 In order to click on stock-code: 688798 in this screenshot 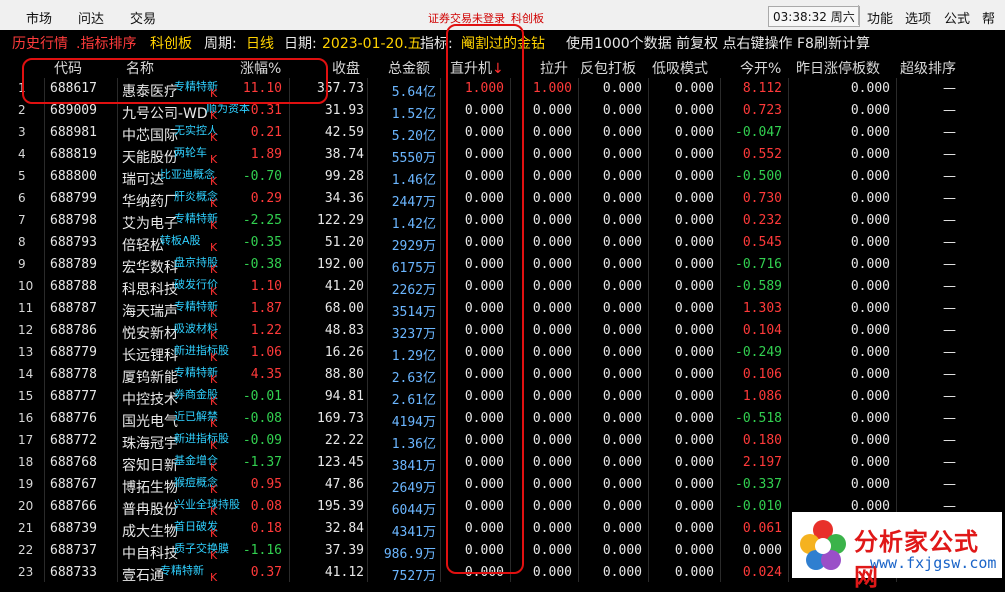, I will do `click(73, 220)`.